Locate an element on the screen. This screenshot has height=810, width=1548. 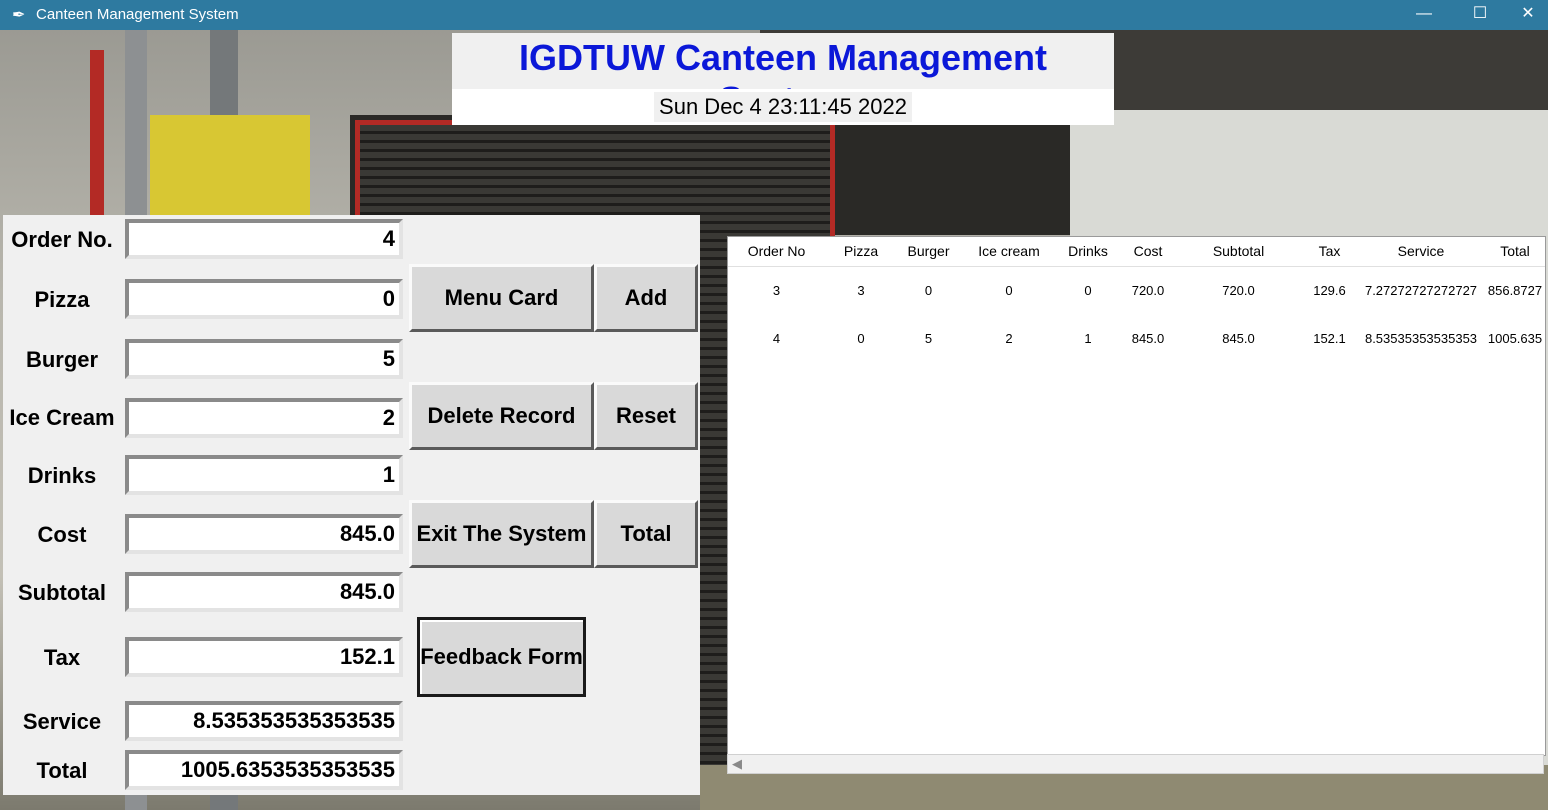
window-title: Canteen Management System is located at coordinates (137, 14).